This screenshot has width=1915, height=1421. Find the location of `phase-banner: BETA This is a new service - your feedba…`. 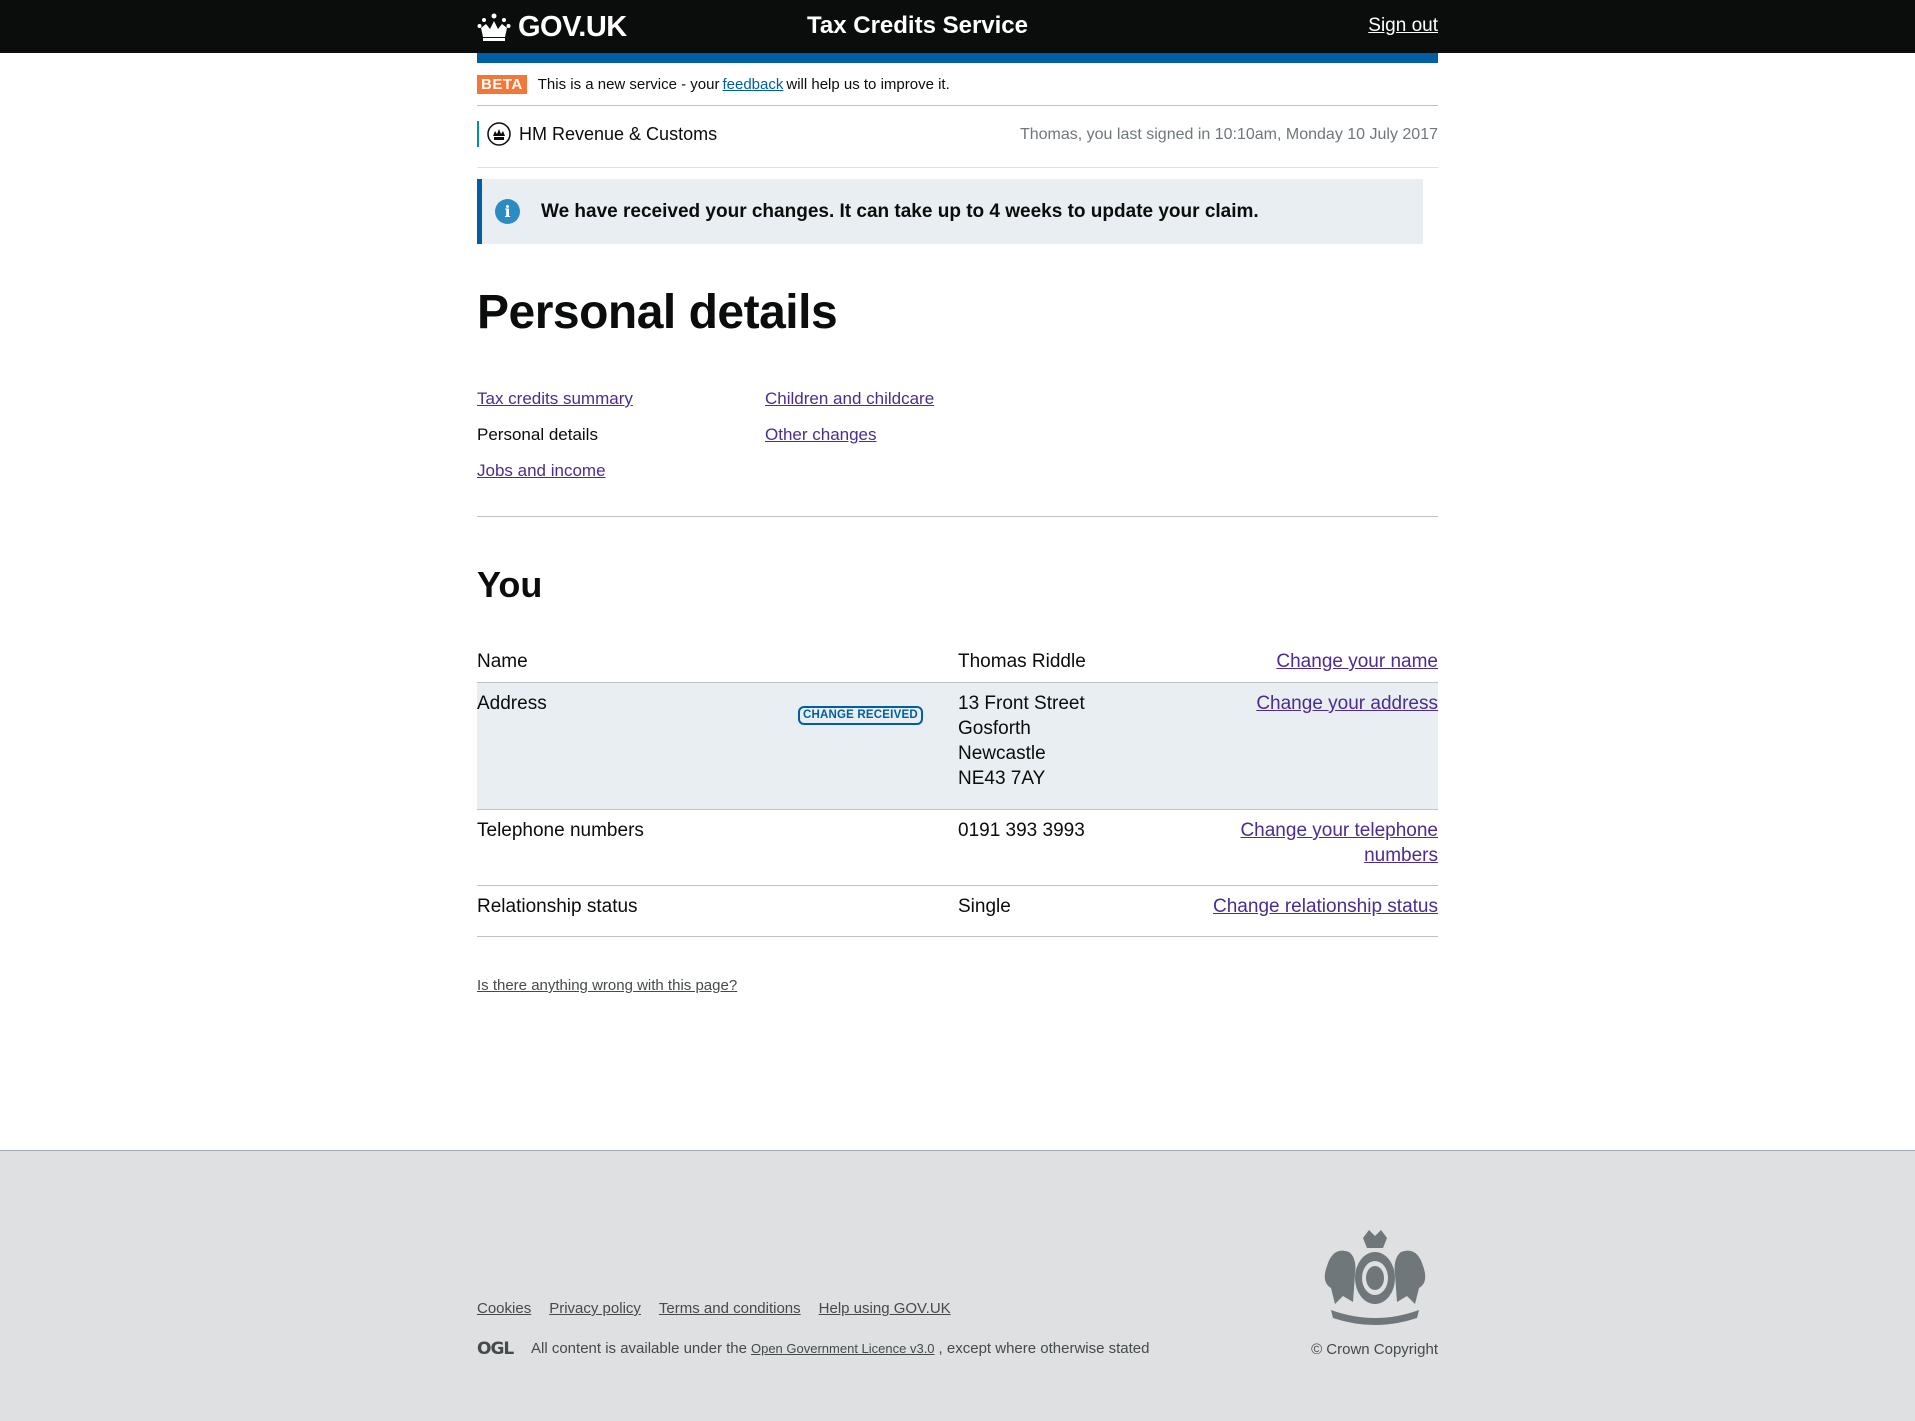

phase-banner: BETA This is a new service - your feedba… is located at coordinates (957, 84).